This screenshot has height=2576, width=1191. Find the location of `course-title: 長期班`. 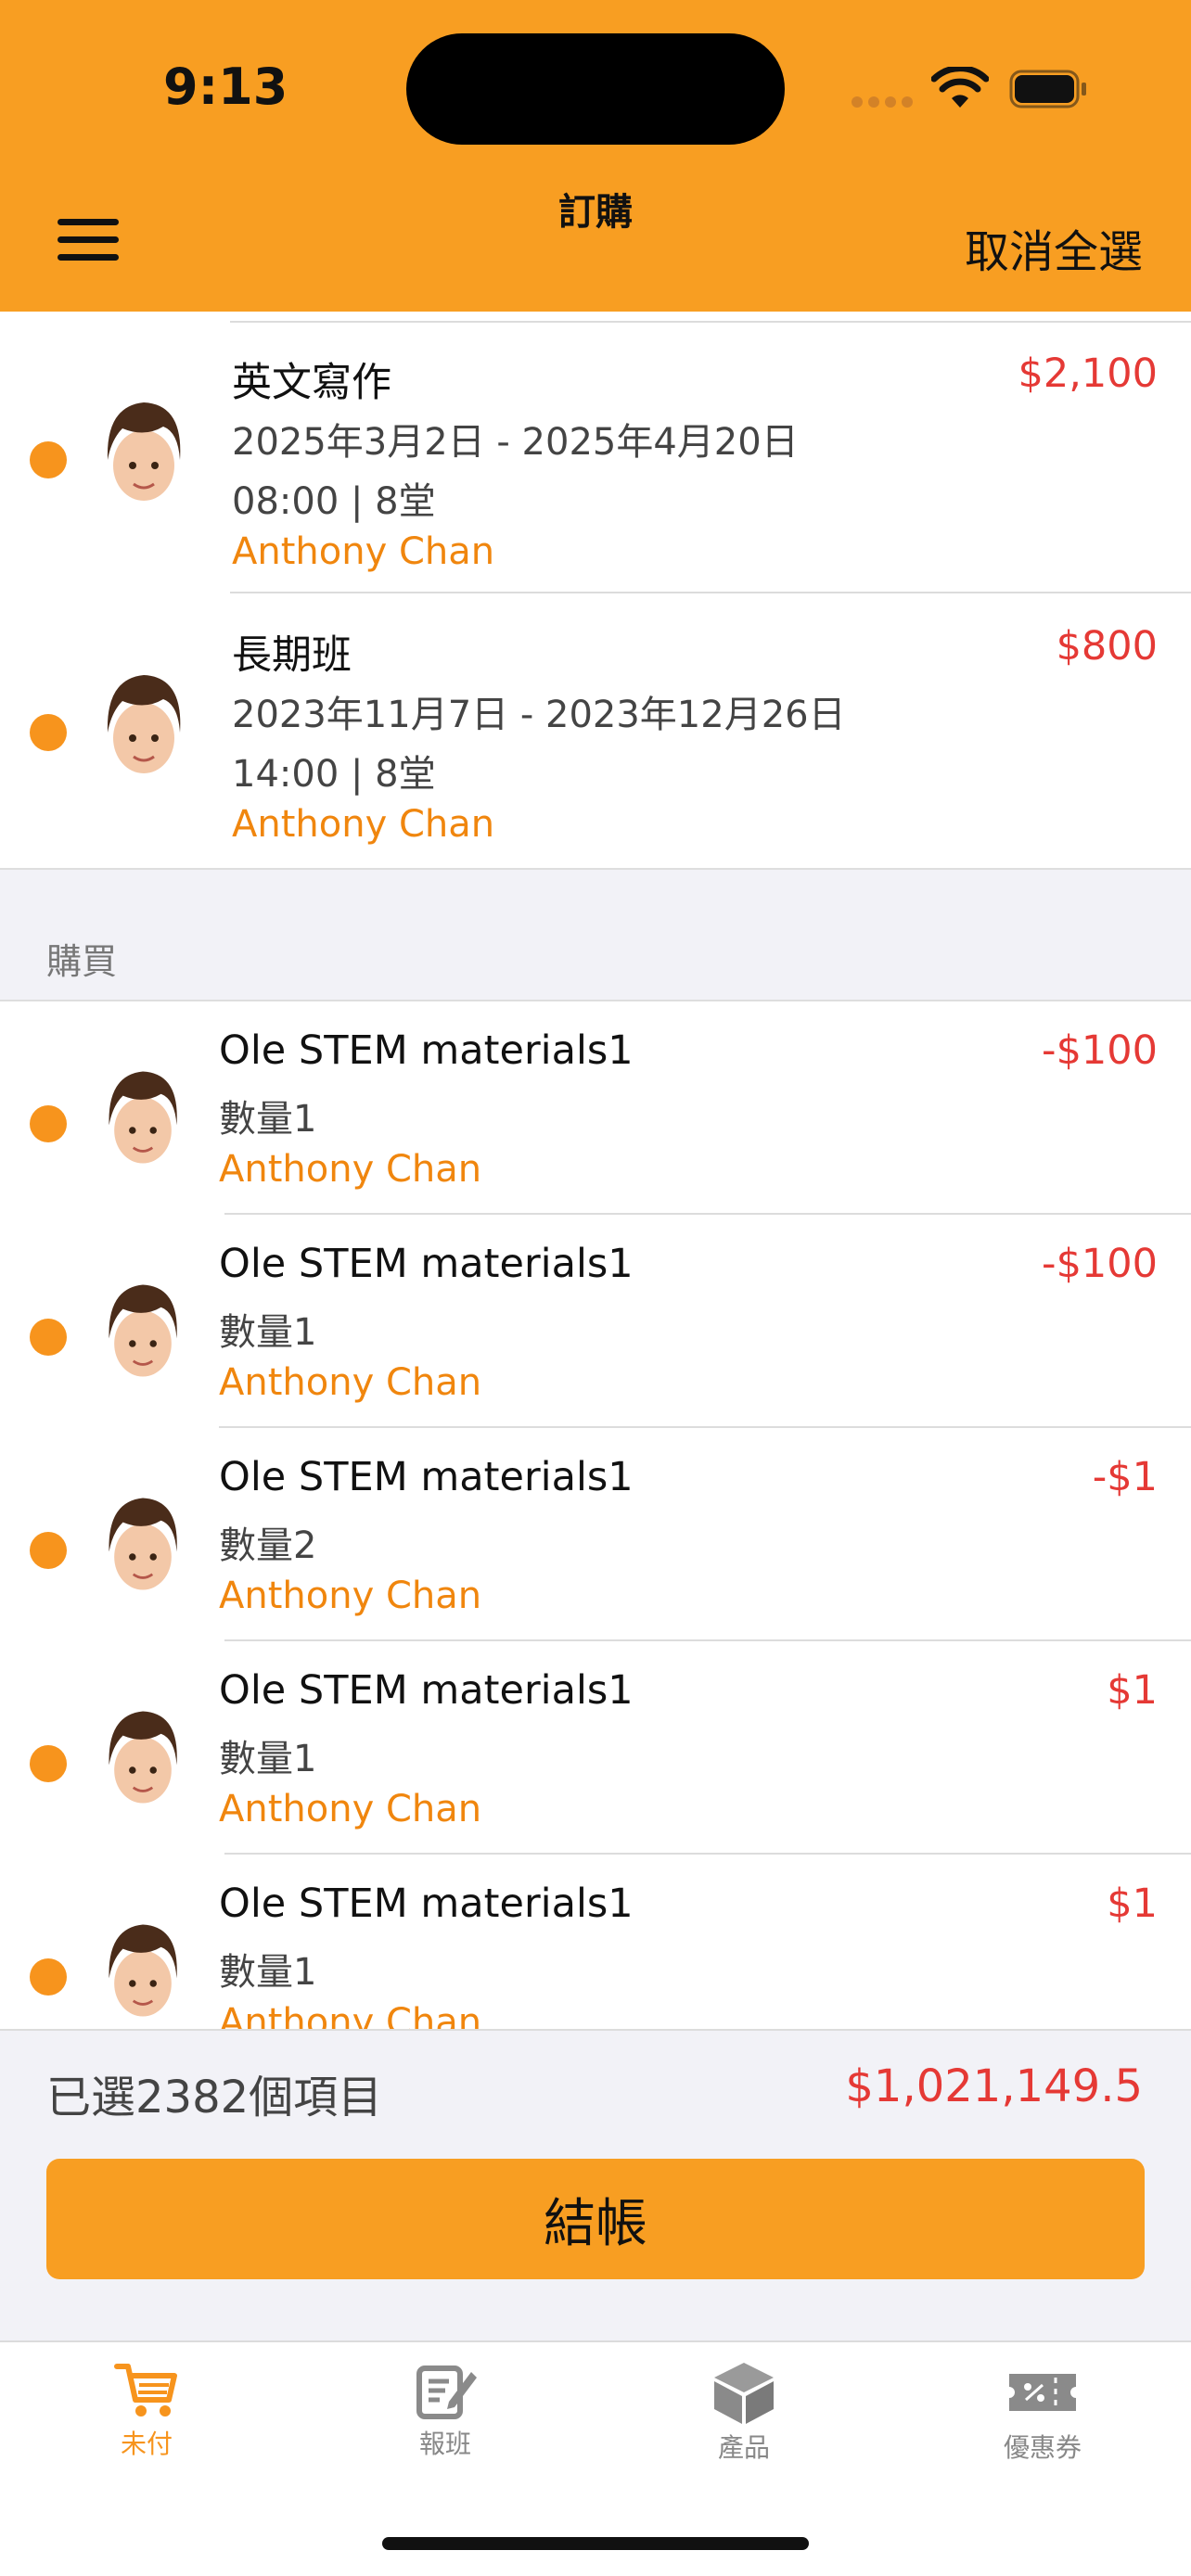

course-title: 長期班 is located at coordinates (292, 655).